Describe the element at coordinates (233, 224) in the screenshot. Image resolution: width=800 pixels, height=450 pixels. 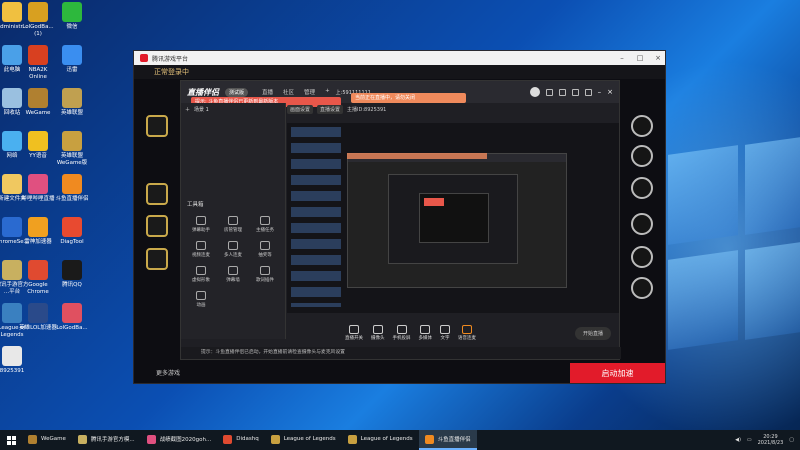
I see `tool-item: 房管管理` at that location.